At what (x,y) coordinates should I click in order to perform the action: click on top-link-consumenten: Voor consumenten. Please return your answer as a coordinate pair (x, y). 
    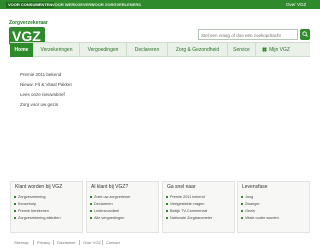
    Looking at the image, I should click on (30, 5).